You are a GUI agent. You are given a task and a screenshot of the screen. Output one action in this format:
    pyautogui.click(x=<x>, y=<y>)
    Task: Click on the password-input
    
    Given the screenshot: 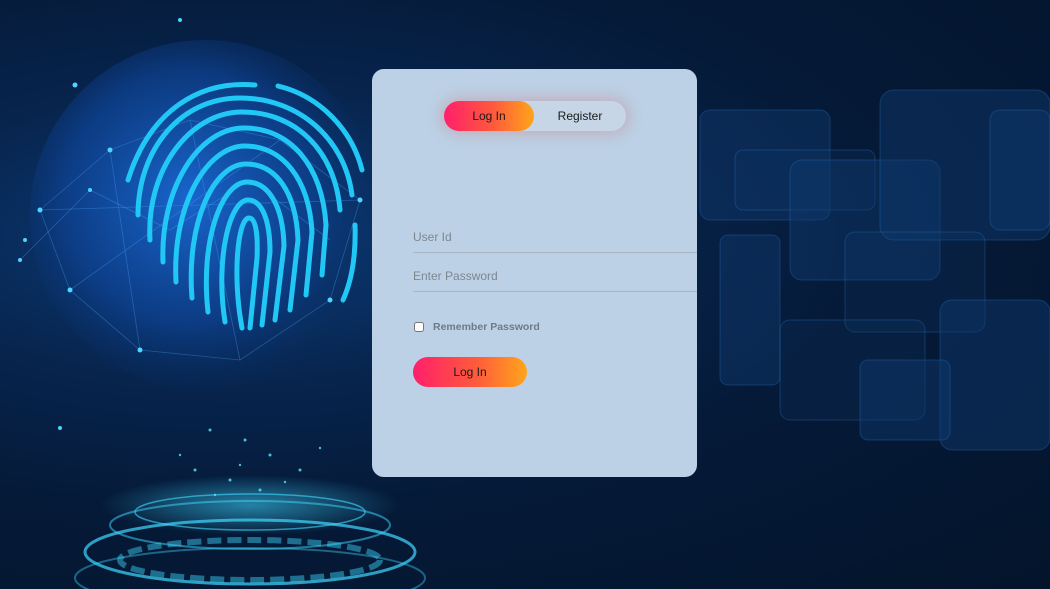 What is the action you would take?
    pyautogui.click(x=555, y=276)
    